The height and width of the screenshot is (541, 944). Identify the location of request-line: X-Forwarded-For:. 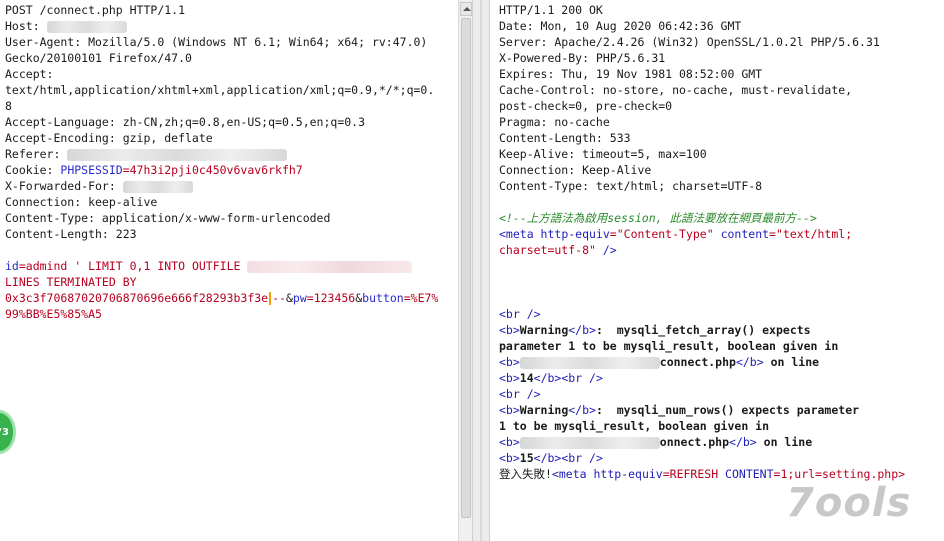
(231, 186).